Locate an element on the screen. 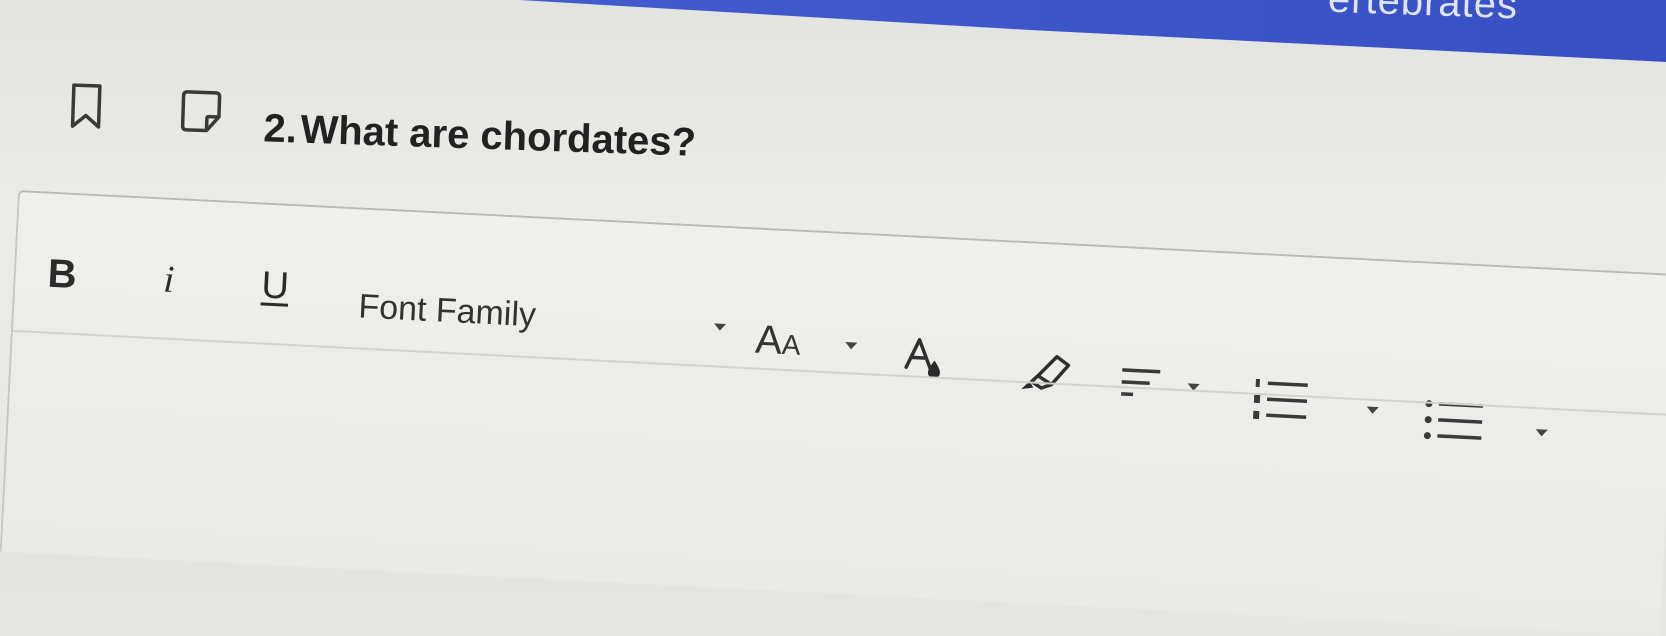 The height and width of the screenshot is (636, 1666). italic-button: i is located at coordinates (169, 280).